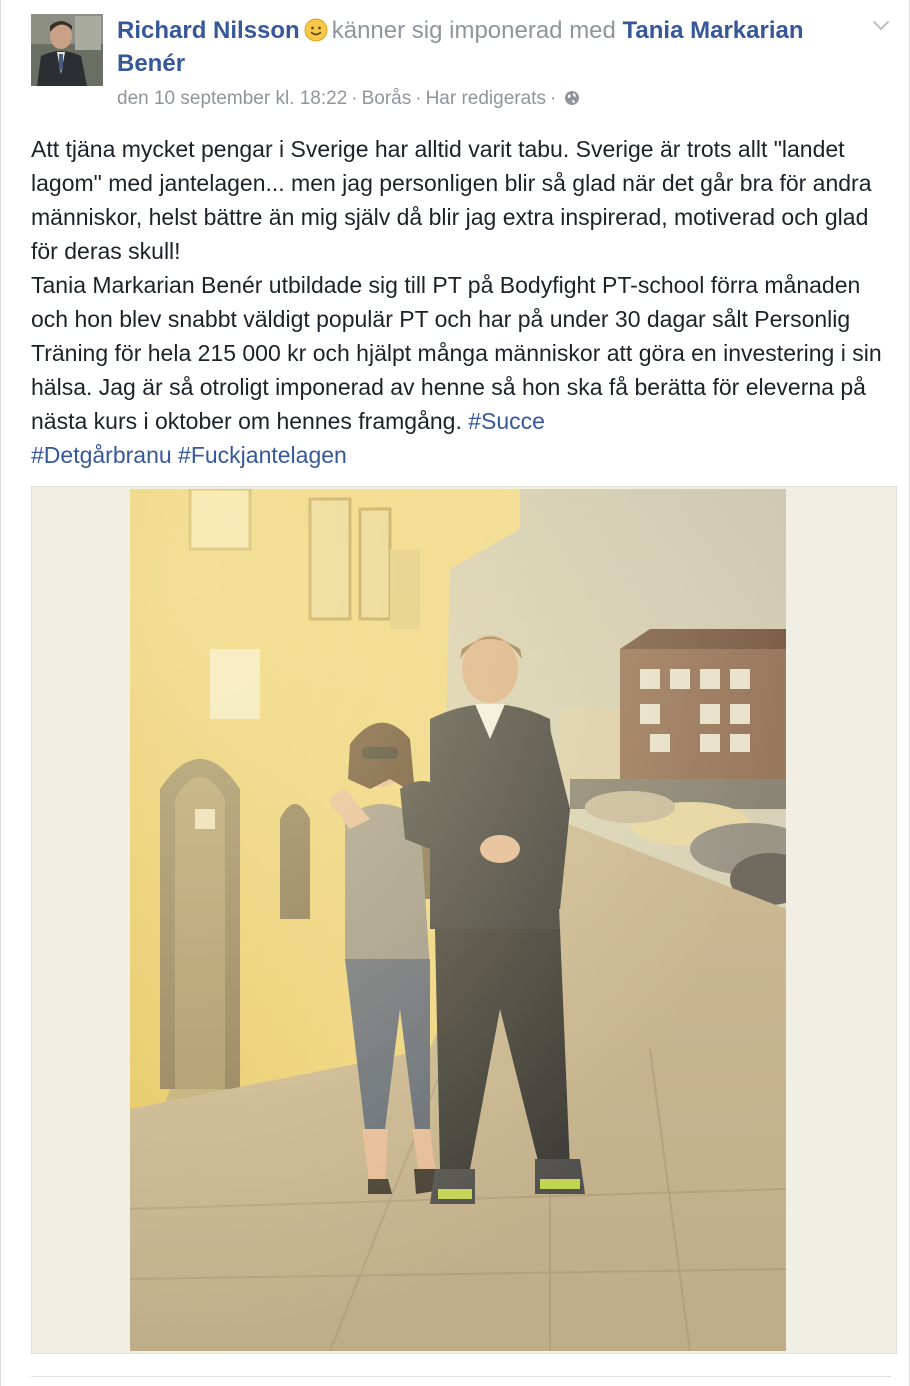  What do you see at coordinates (572, 98) in the screenshot?
I see `globe-icon` at bounding box center [572, 98].